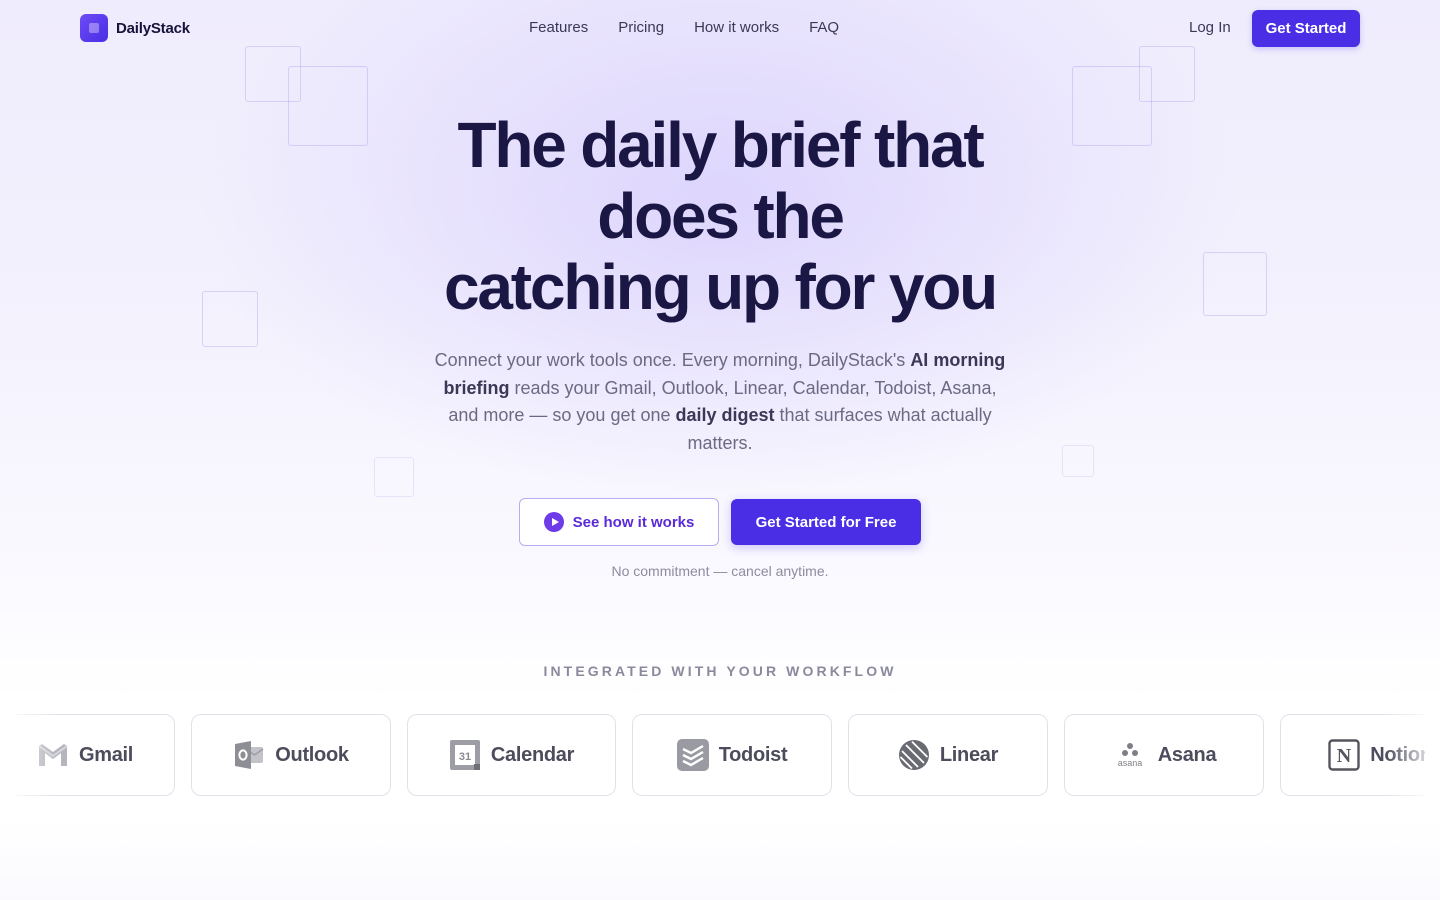  Describe the element at coordinates (312, 754) in the screenshot. I see `integration-label: Outlook` at that location.